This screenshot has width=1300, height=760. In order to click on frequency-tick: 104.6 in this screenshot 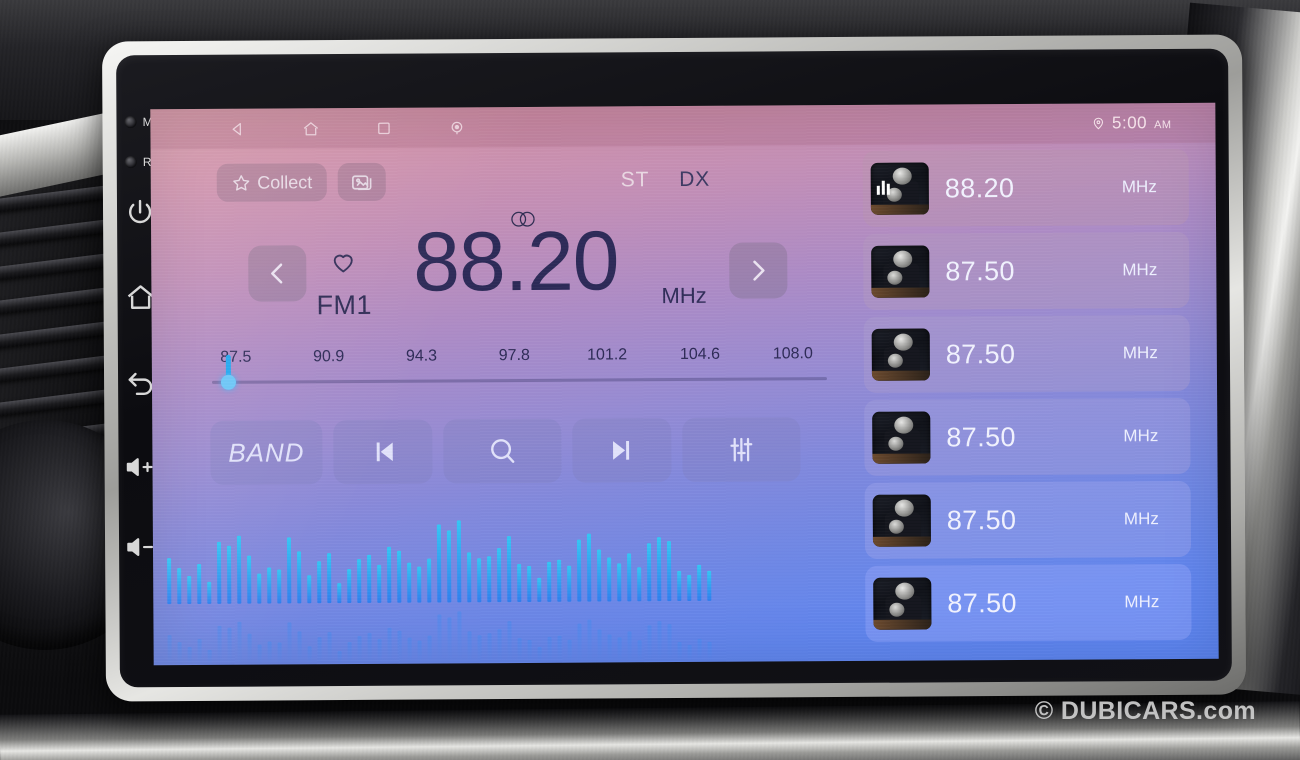, I will do `click(700, 354)`.